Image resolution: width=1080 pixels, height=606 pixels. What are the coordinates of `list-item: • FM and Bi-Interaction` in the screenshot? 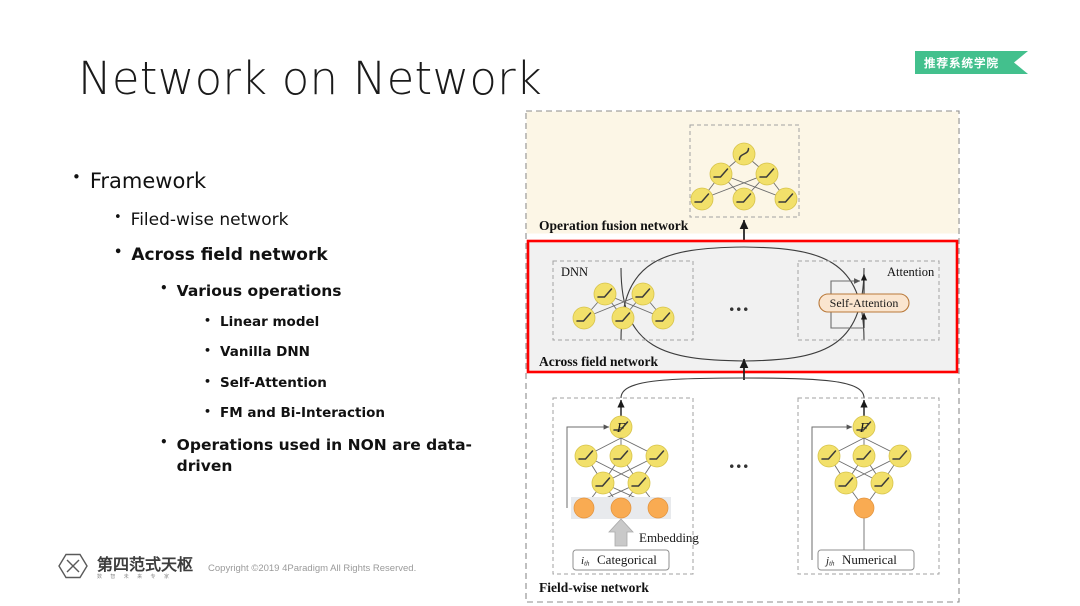 It's located at (353, 414).